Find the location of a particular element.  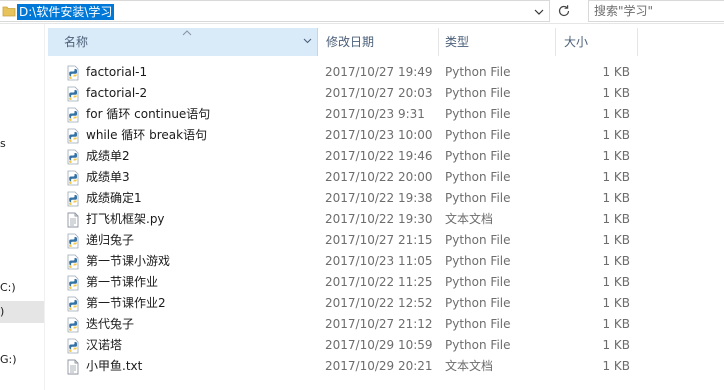

address-bar: D:\软件安装\学习 is located at coordinates (275, 11).